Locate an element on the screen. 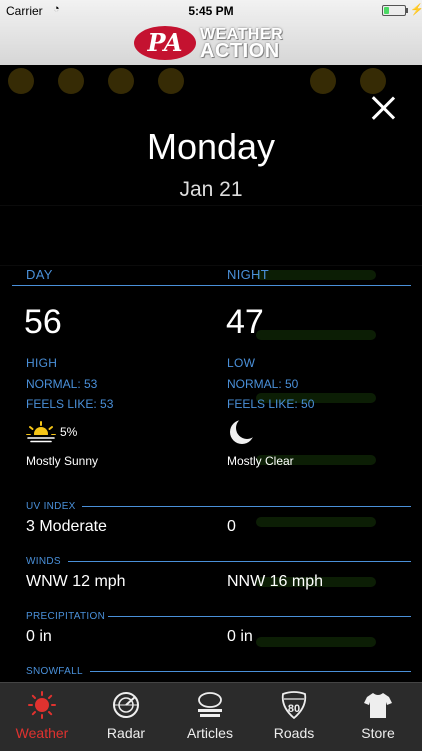 This screenshot has height=751, width=422. status-time: 5:45 PM is located at coordinates (211, 11).